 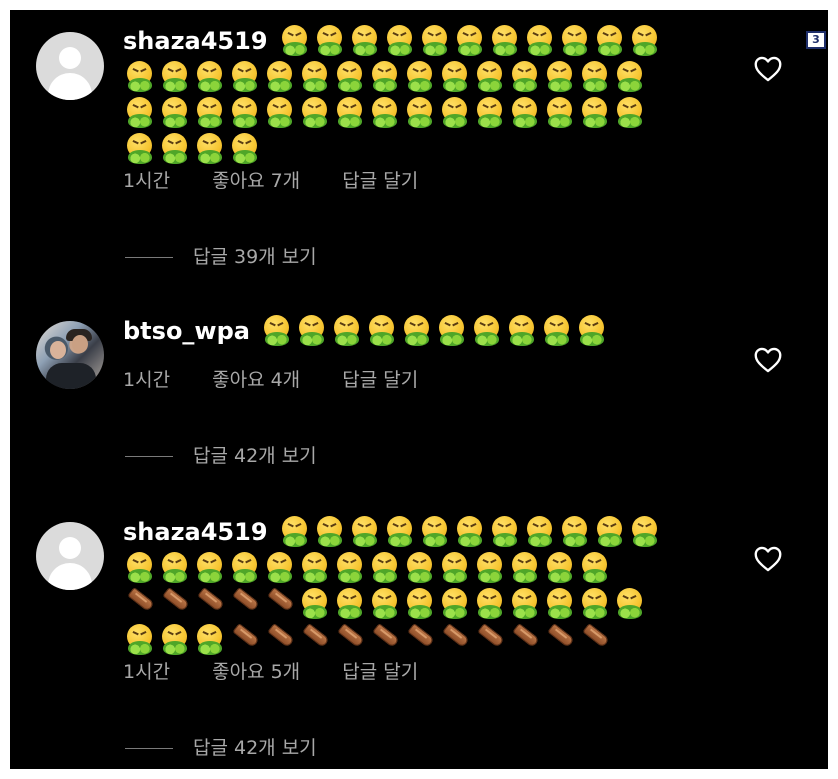 I want to click on view-replies-button: 답글 39개 보기, so click(x=221, y=255).